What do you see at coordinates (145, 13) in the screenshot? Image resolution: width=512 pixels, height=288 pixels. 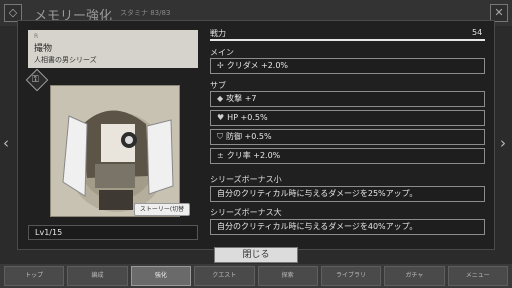 I see `background-stamina: スタミナ 83/83` at bounding box center [145, 13].